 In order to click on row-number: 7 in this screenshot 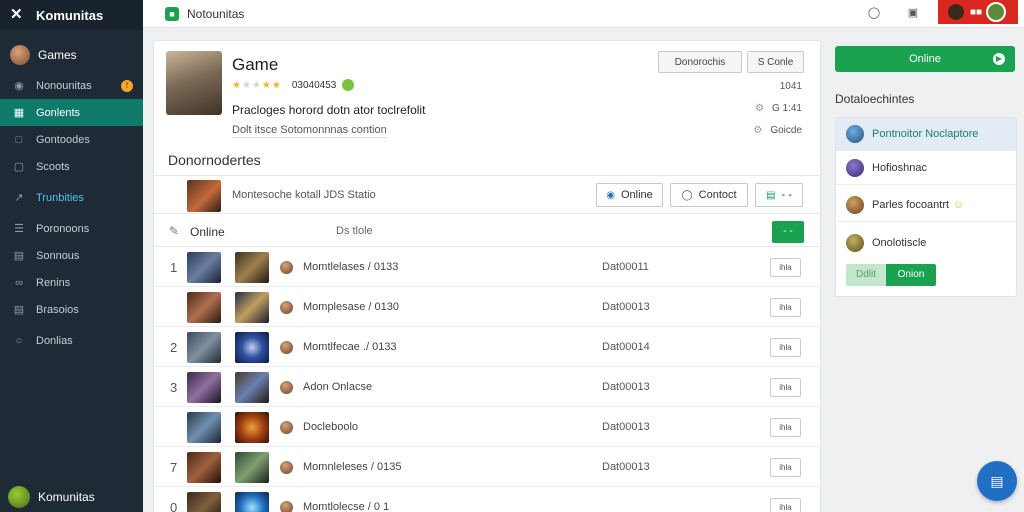, I will do `click(174, 467)`.